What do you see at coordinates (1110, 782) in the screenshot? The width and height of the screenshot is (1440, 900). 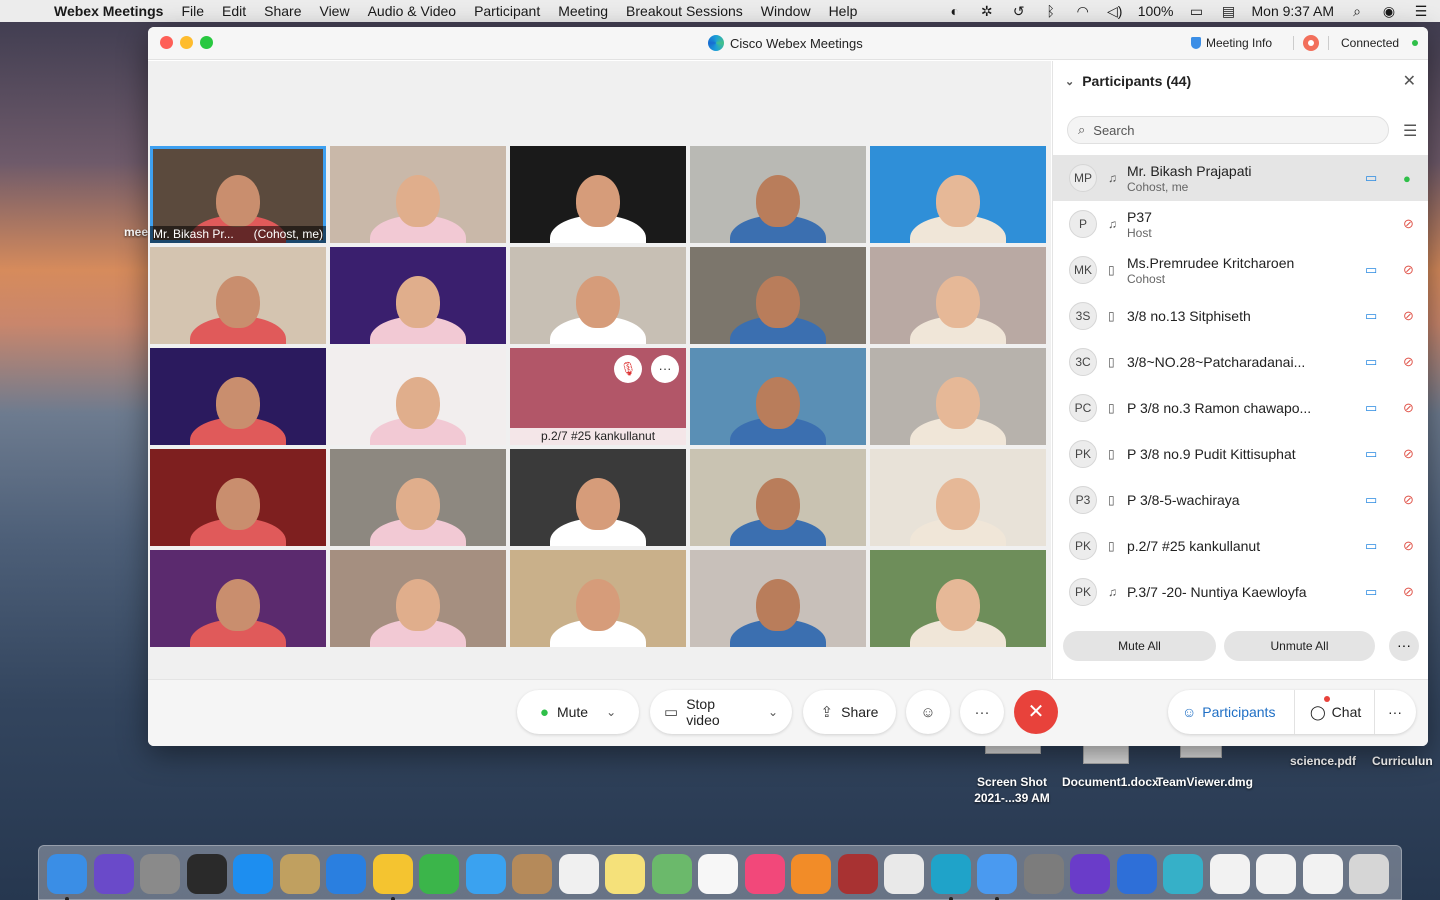 I see `desktop-file-document: Document1.docx` at bounding box center [1110, 782].